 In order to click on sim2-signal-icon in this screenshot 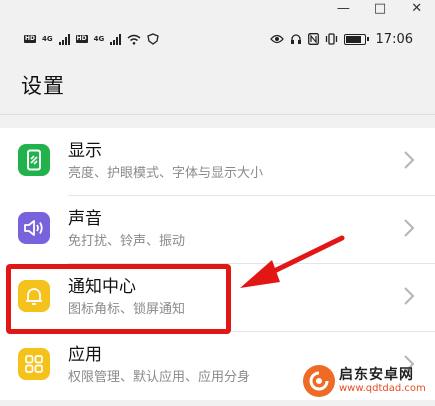, I will do `click(116, 39)`.